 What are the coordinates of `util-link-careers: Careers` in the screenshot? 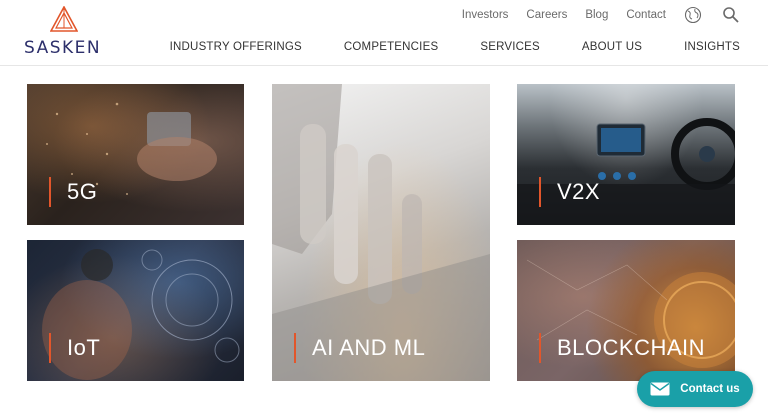 It's located at (546, 15).